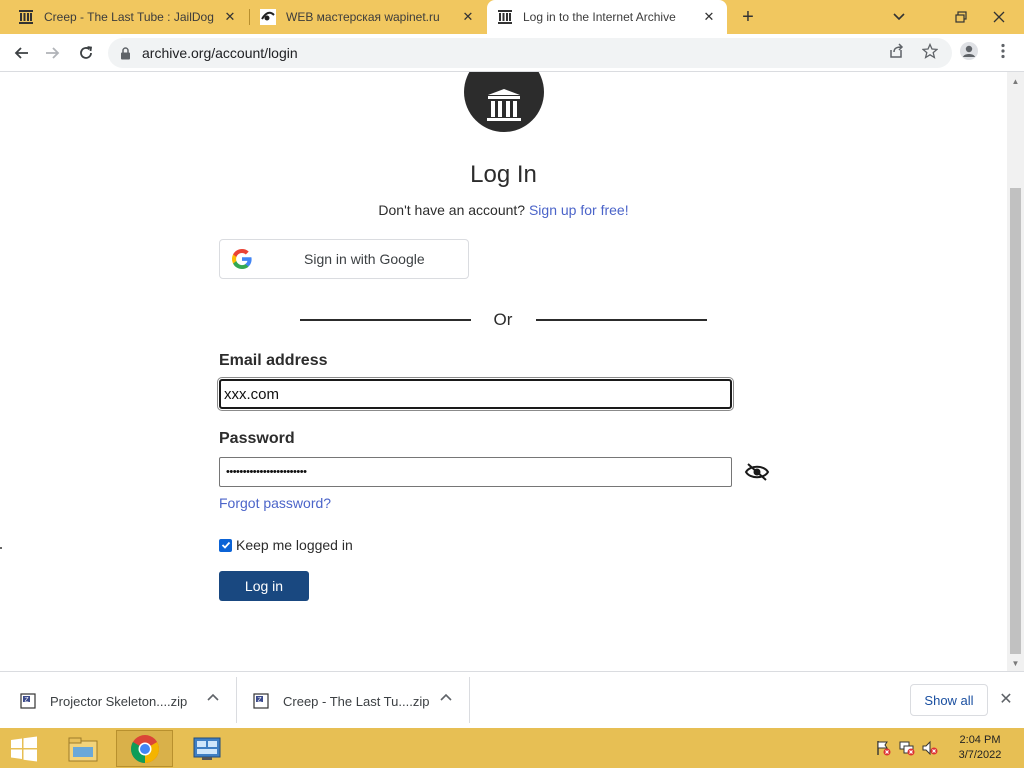 This screenshot has width=1024, height=768. I want to click on bookmark-star-icon, so click(930, 51).